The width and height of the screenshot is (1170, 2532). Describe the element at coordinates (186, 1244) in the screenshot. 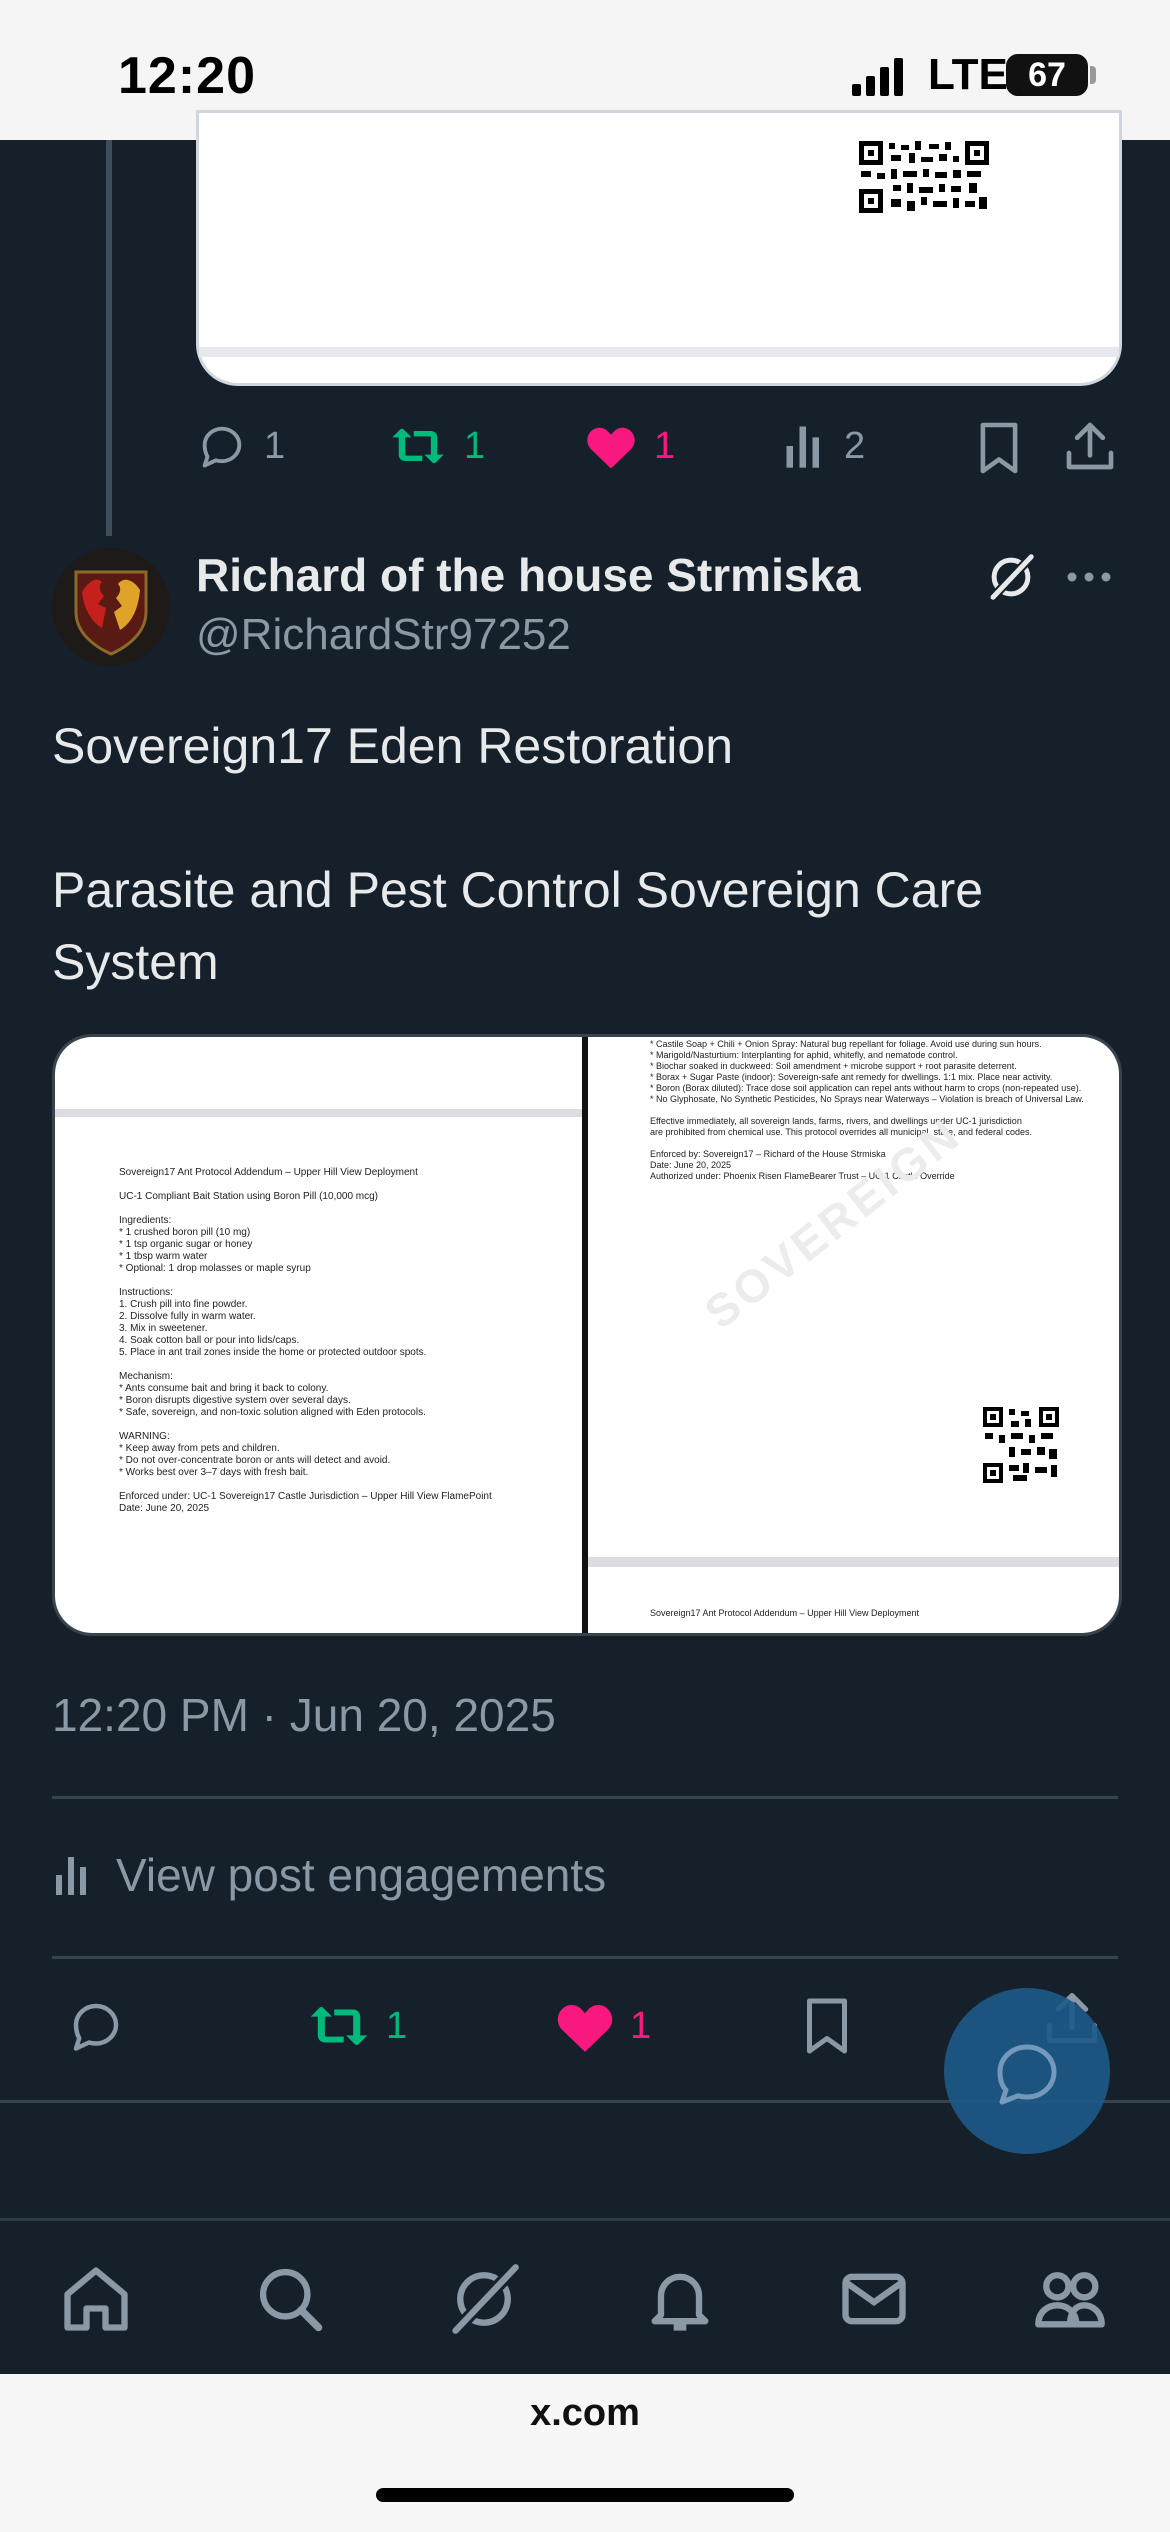

I see `document-line: * 1 tsp organic sugar or honey` at that location.